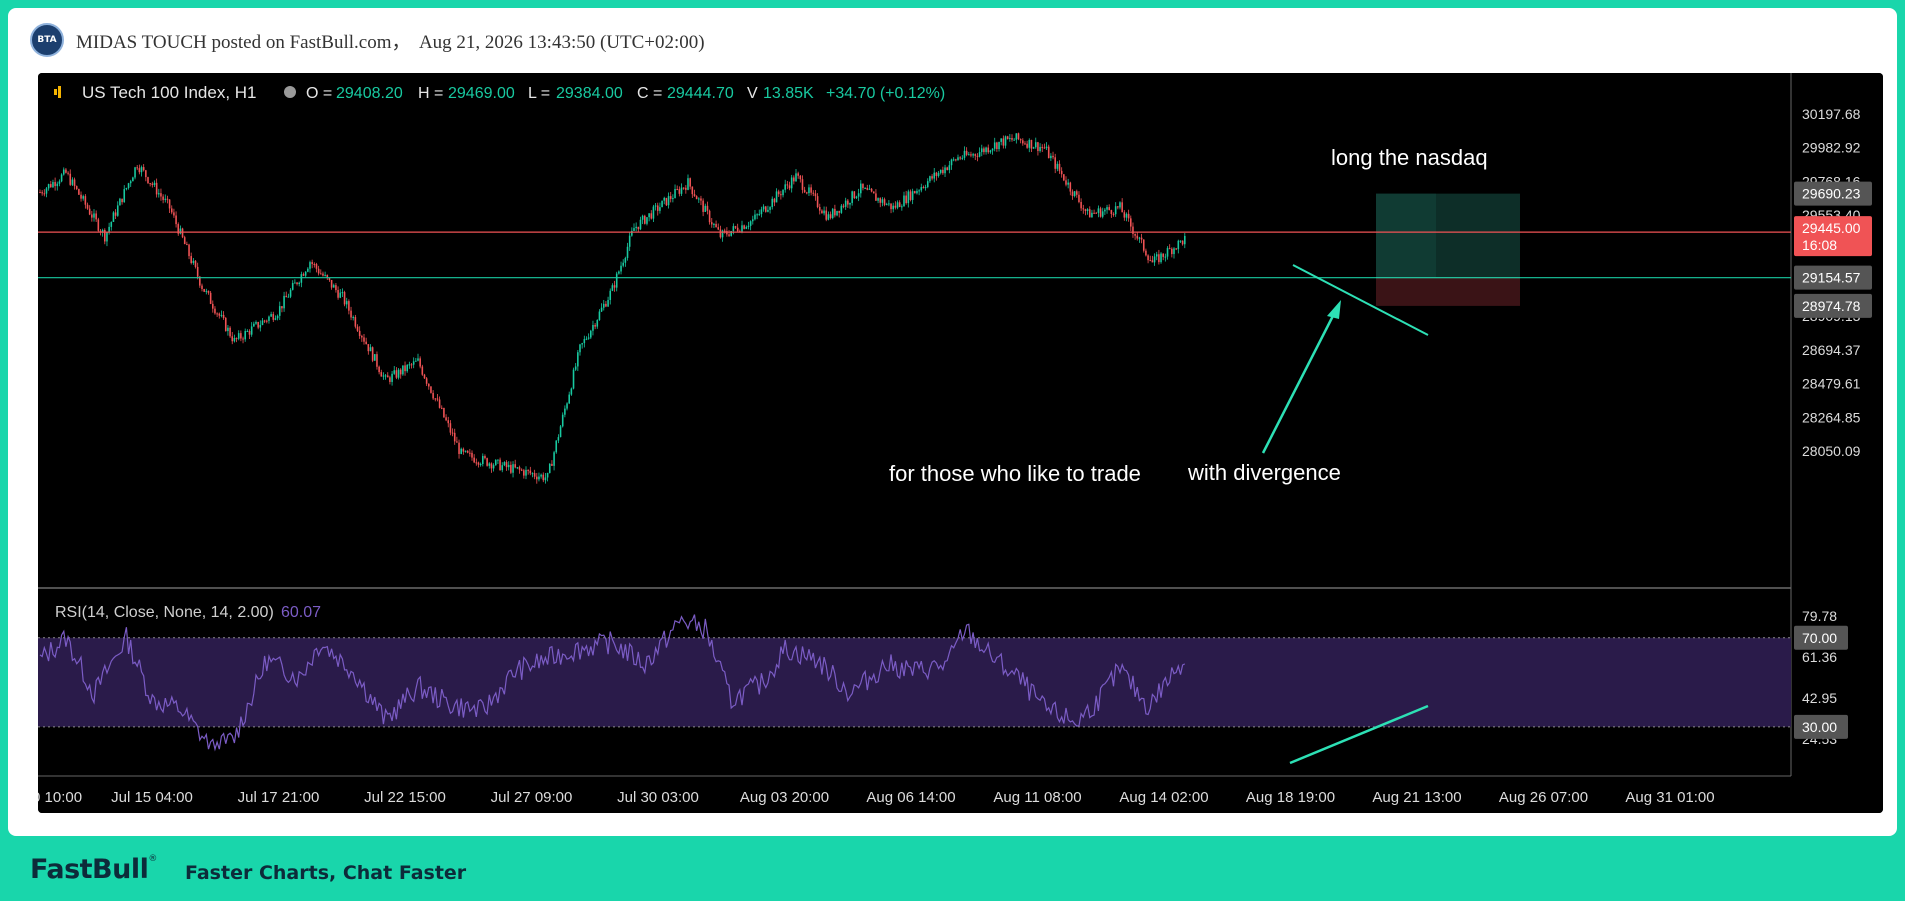 The image size is (1905, 901). I want to click on rsi-legend: RSI(14, Close, None, 14, 2.00) 60.07, so click(188, 612).